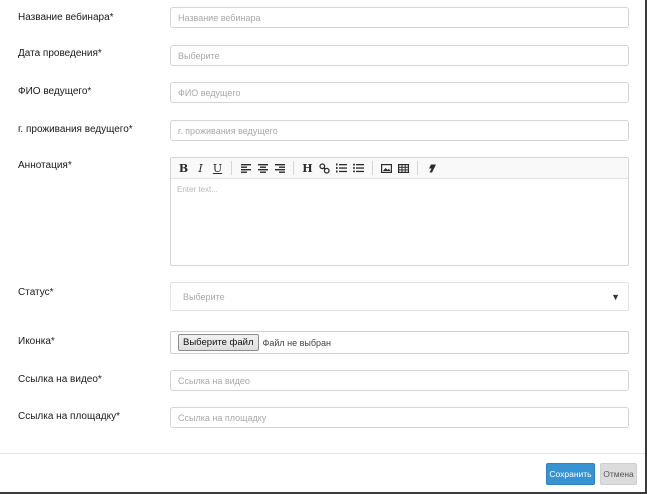 The height and width of the screenshot is (494, 647). Describe the element at coordinates (279, 168) in the screenshot. I see `align-right-icon` at that location.